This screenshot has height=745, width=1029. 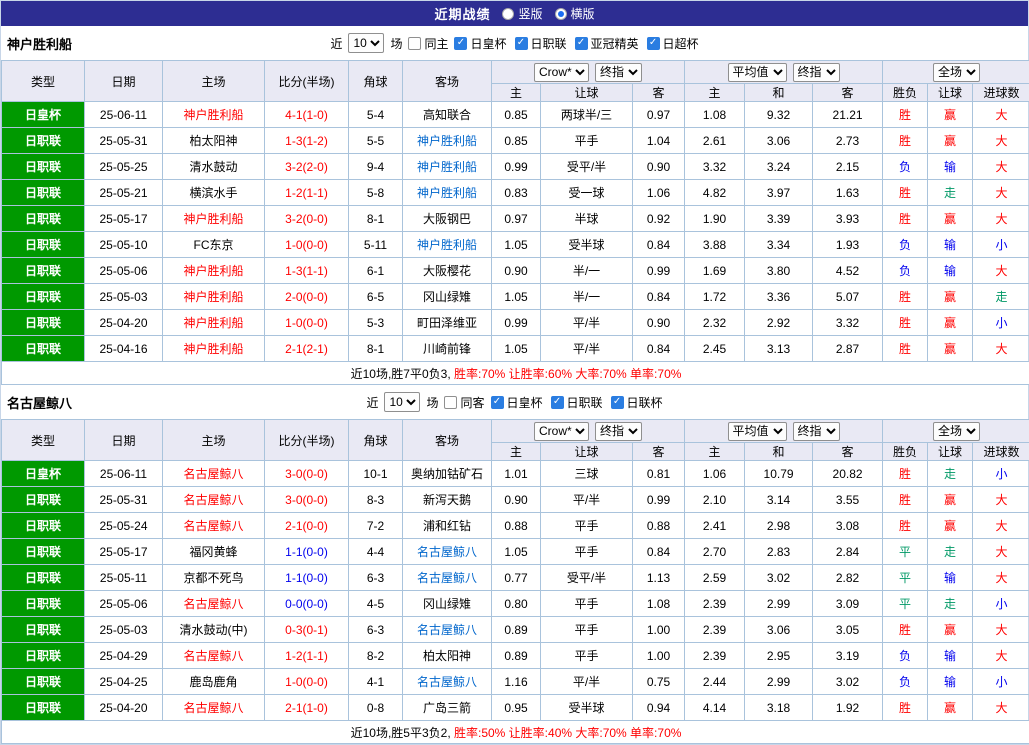 What do you see at coordinates (779, 578) in the screenshot?
I see `avg-draw: 3.02` at bounding box center [779, 578].